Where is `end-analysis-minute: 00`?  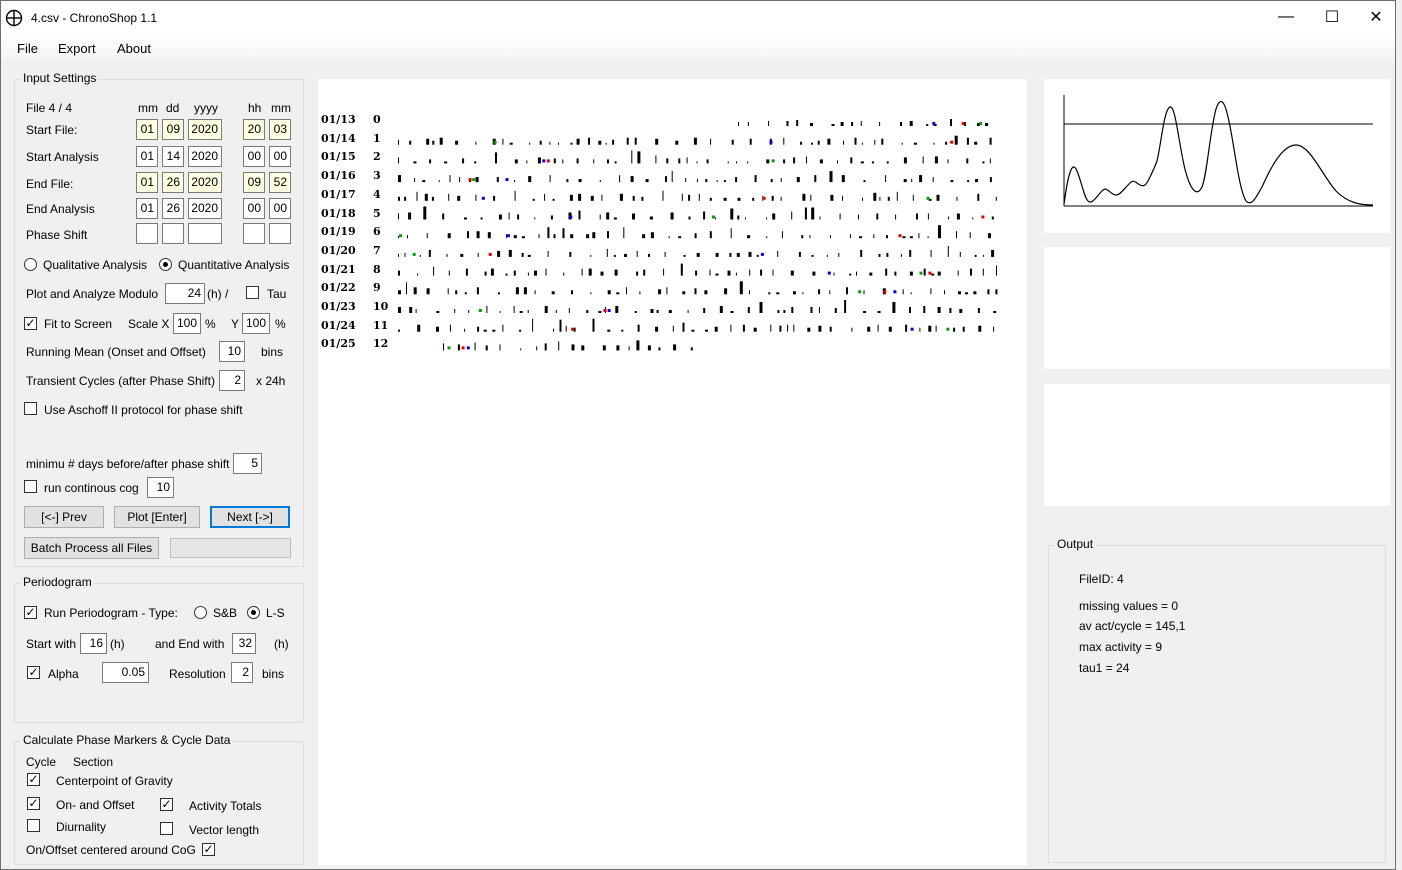
end-analysis-minute: 00 is located at coordinates (280, 208).